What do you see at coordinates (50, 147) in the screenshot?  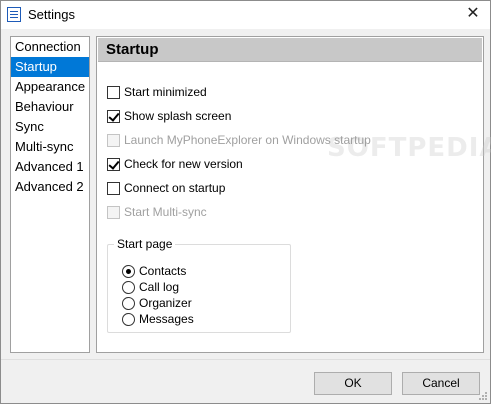 I see `sidebar-item-multi-sync: Multi-sync` at bounding box center [50, 147].